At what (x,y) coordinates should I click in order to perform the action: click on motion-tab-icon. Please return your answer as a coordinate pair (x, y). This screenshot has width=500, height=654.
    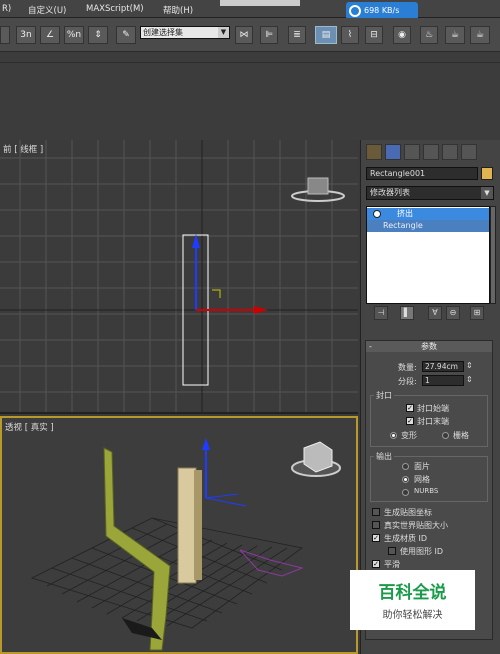
    Looking at the image, I should click on (431, 152).